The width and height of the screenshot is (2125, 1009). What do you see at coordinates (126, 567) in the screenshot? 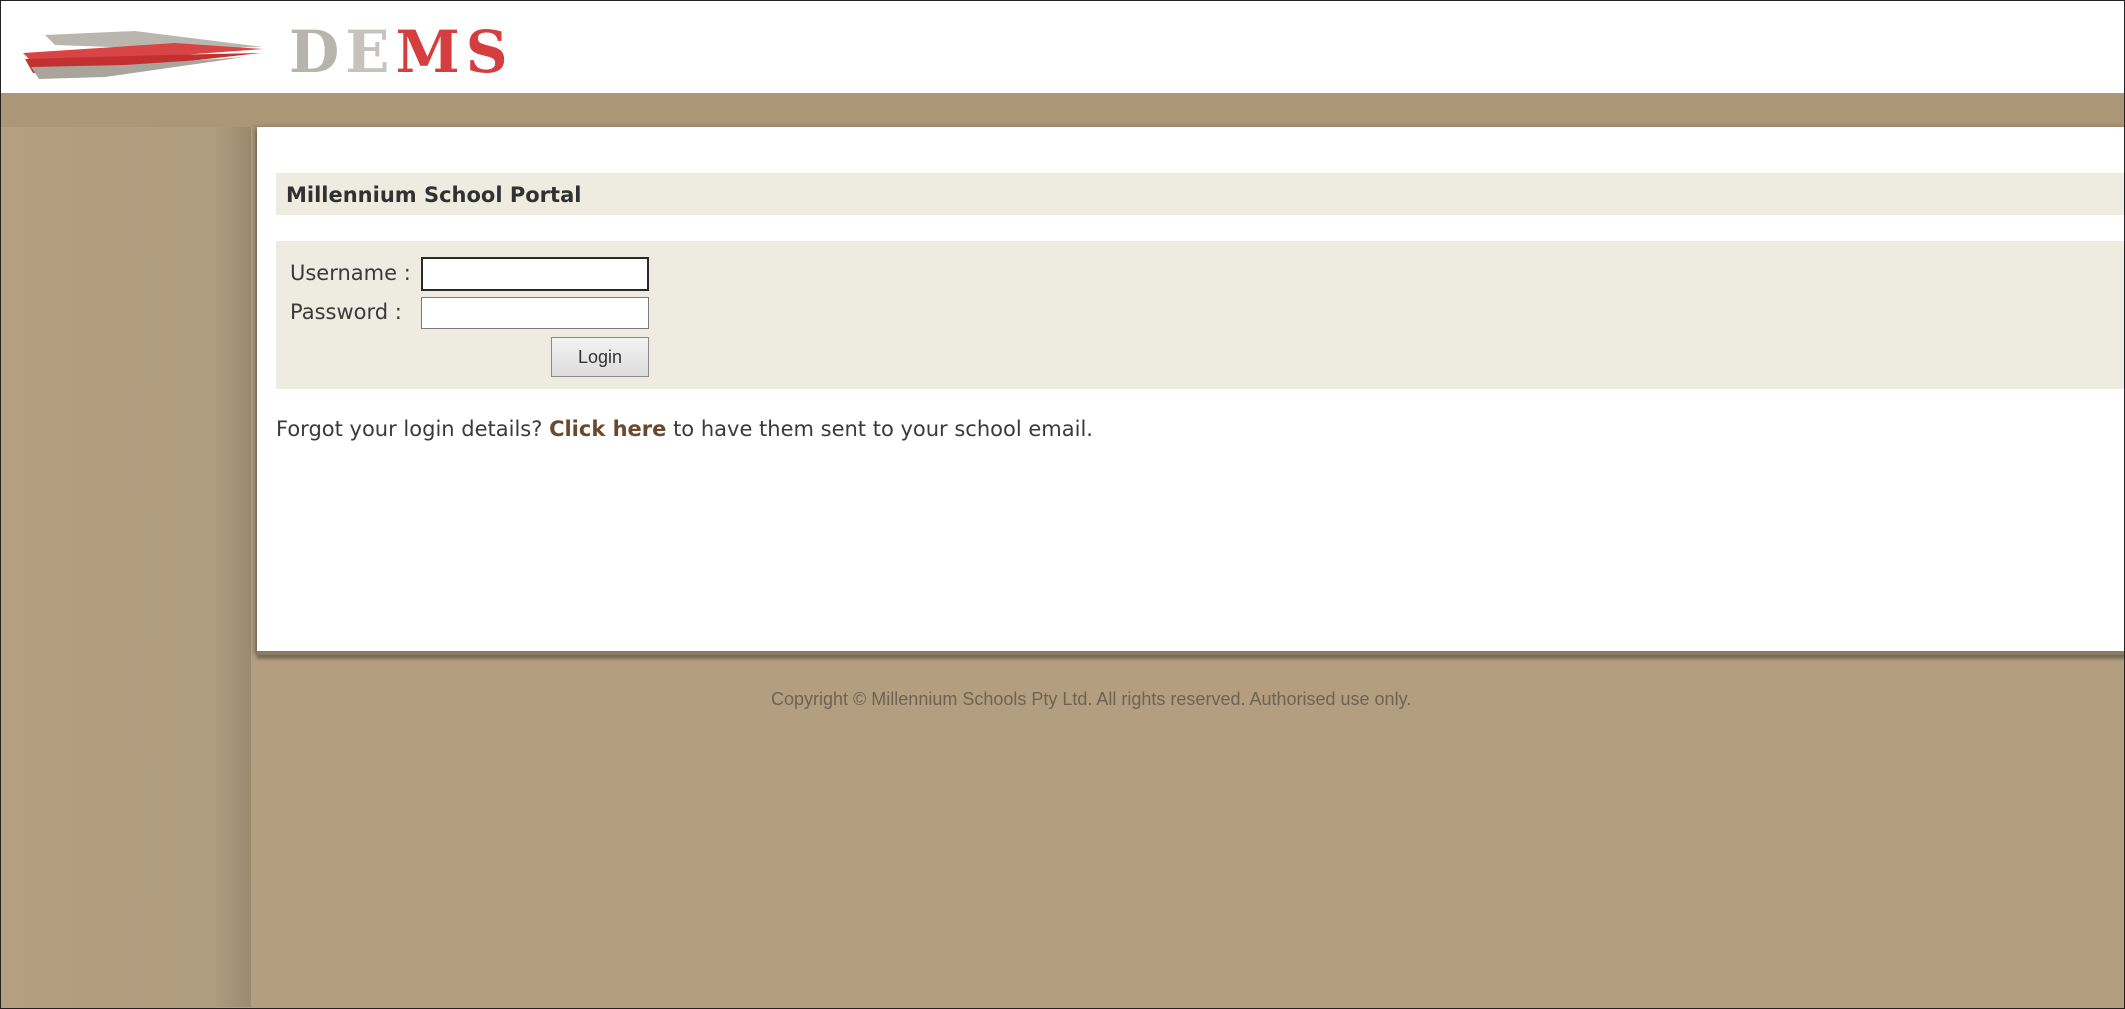
I see `left-margin` at bounding box center [126, 567].